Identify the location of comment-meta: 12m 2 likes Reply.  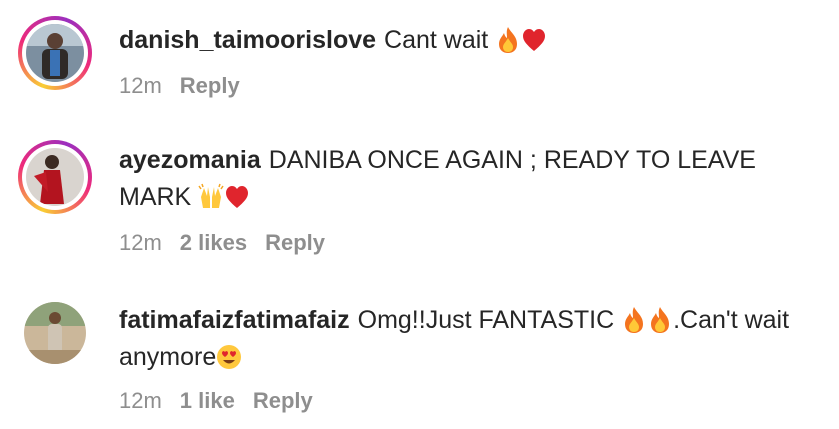
(231, 243).